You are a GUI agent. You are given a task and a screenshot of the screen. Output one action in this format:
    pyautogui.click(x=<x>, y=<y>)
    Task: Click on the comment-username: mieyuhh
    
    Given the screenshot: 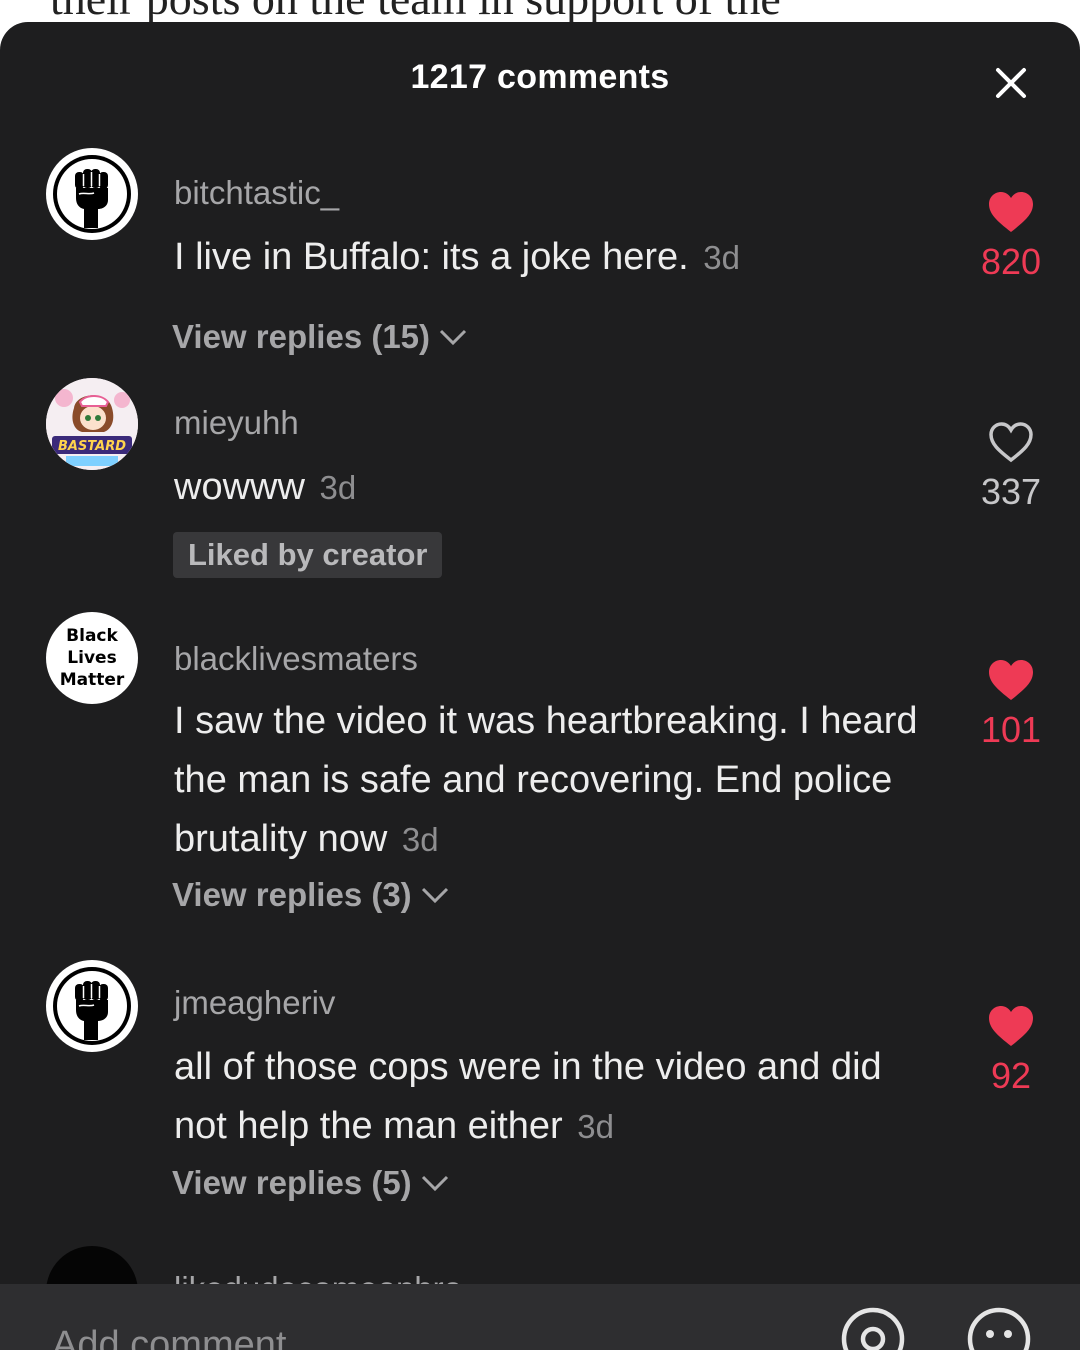 What is the action you would take?
    pyautogui.click(x=236, y=423)
    